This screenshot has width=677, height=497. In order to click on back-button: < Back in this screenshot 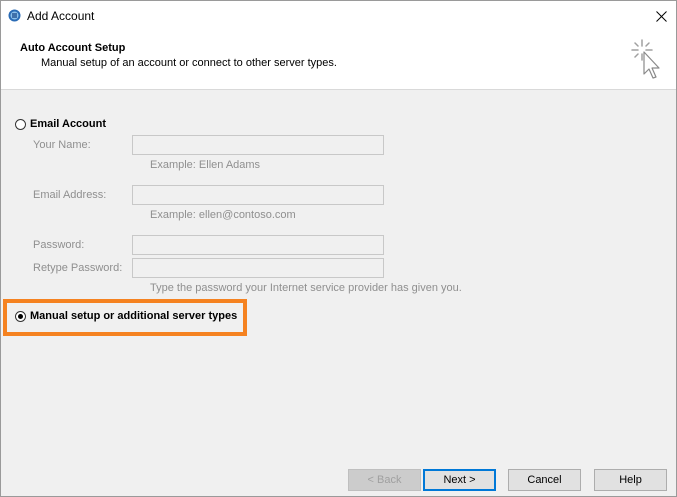, I will do `click(384, 480)`.